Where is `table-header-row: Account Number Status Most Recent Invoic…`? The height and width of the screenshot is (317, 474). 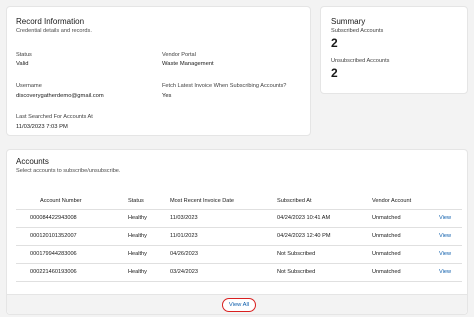 table-header-row: Account Number Status Most Recent Invoic… is located at coordinates (239, 201).